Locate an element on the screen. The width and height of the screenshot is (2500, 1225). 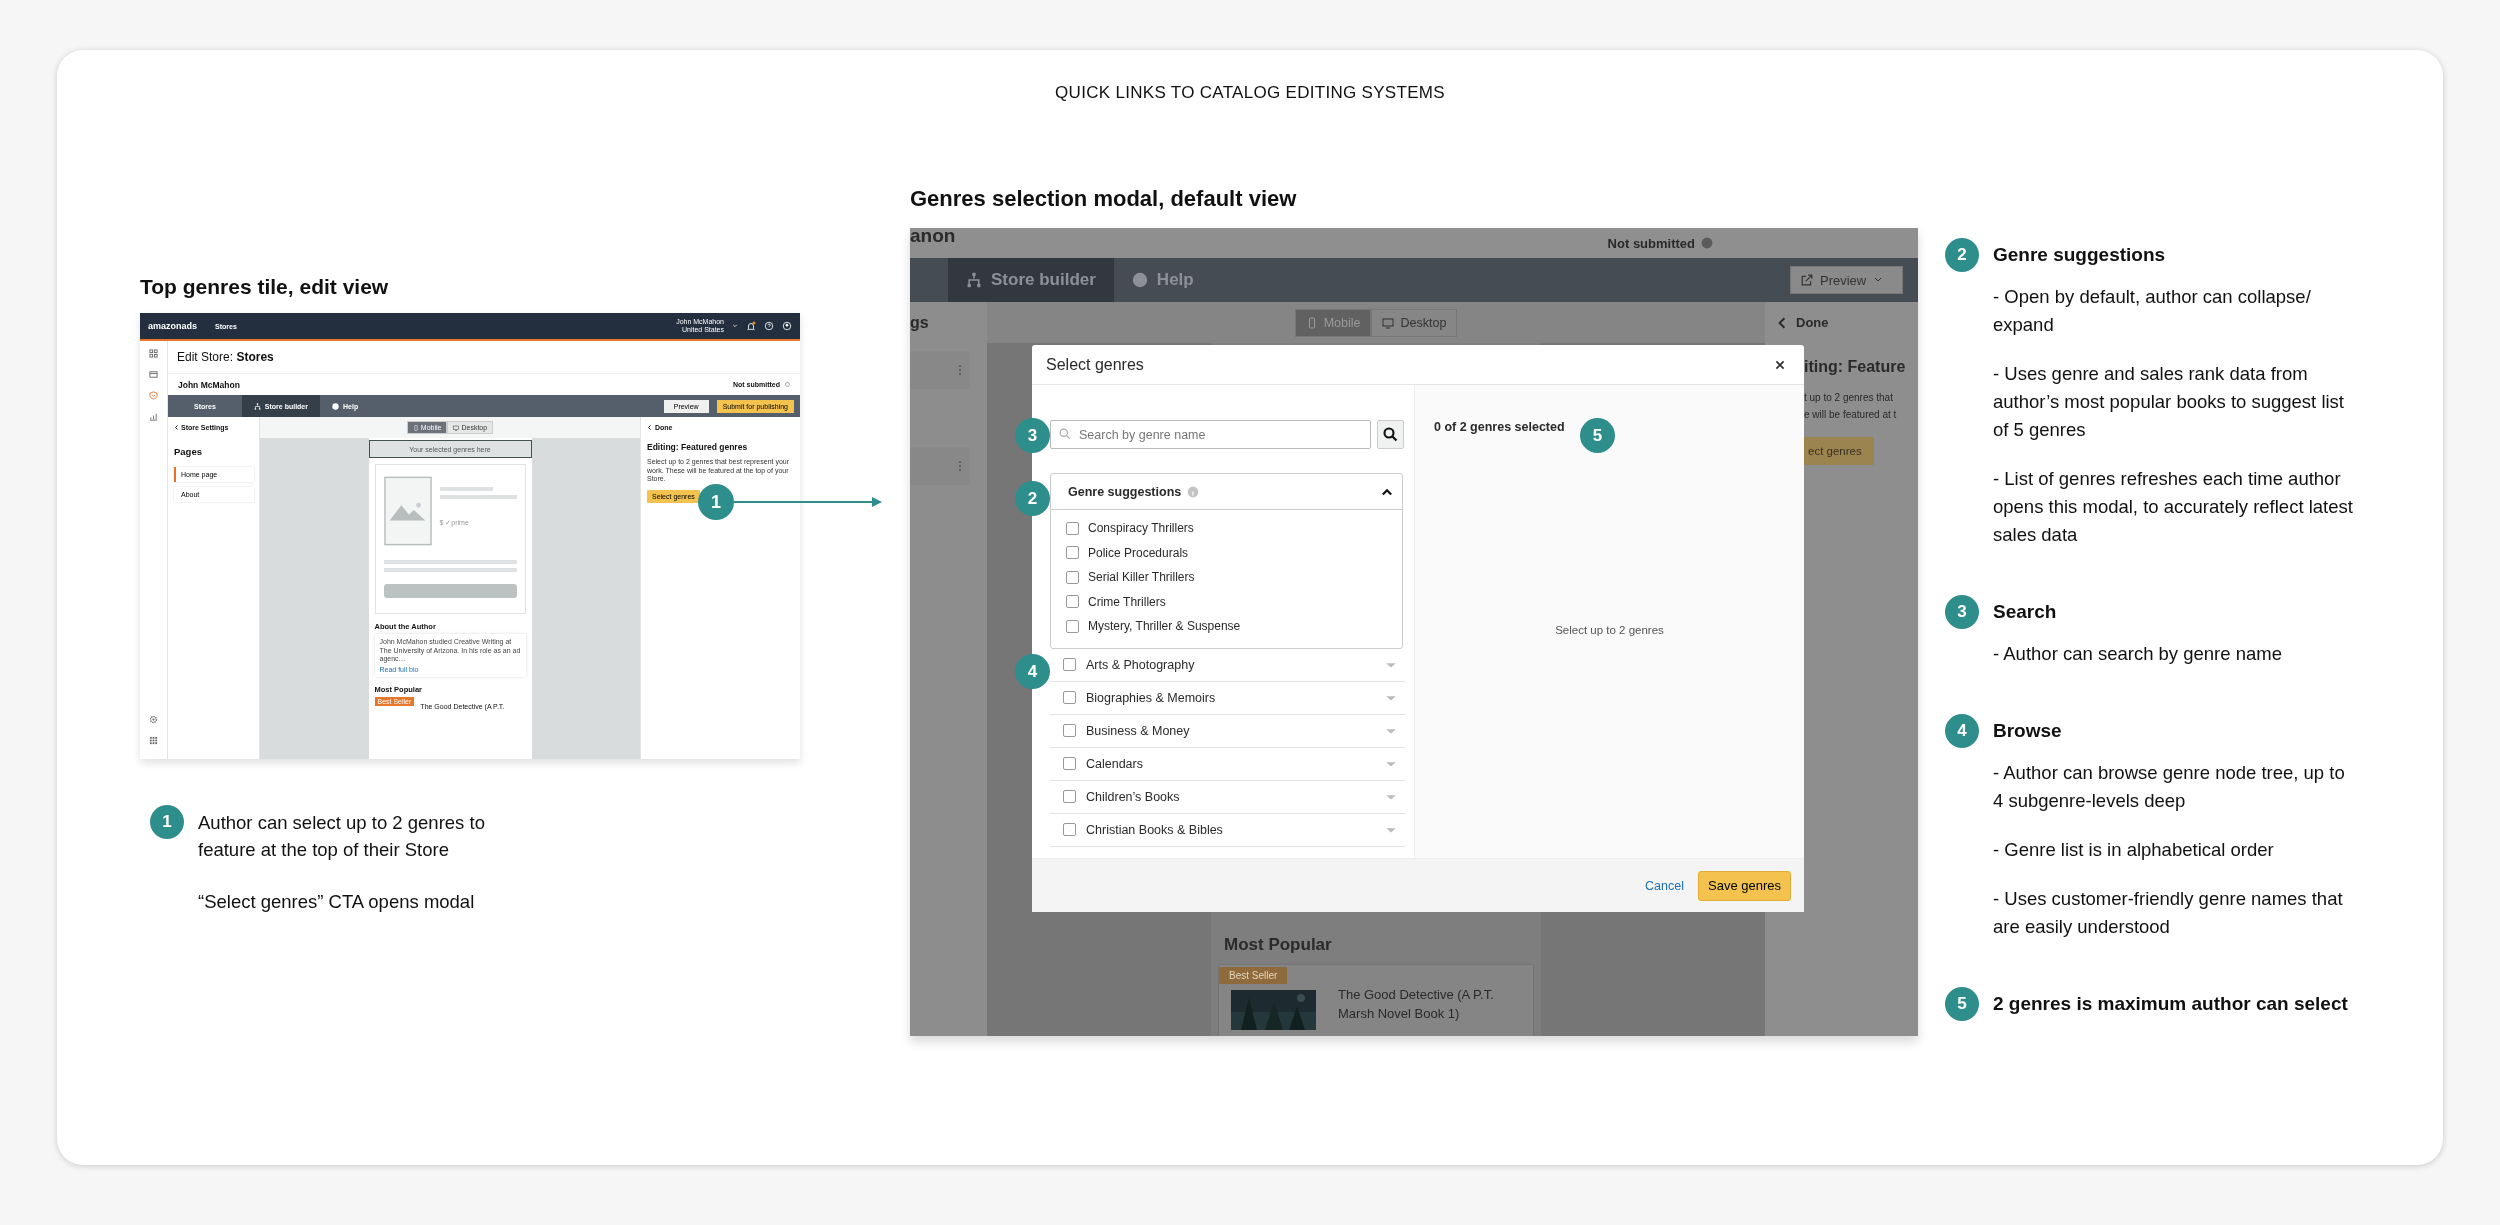
note-text: - Open by default, author can collapse/ expand is located at coordinates (2152, 311).